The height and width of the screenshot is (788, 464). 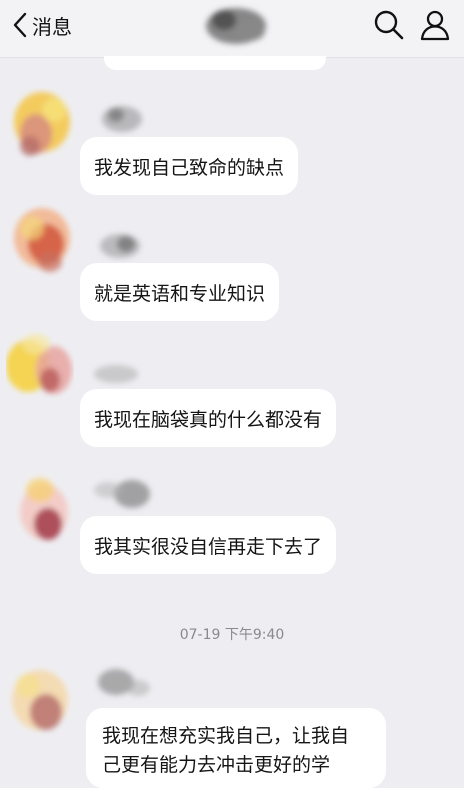 What do you see at coordinates (435, 25) in the screenshot?
I see `person-icon` at bounding box center [435, 25].